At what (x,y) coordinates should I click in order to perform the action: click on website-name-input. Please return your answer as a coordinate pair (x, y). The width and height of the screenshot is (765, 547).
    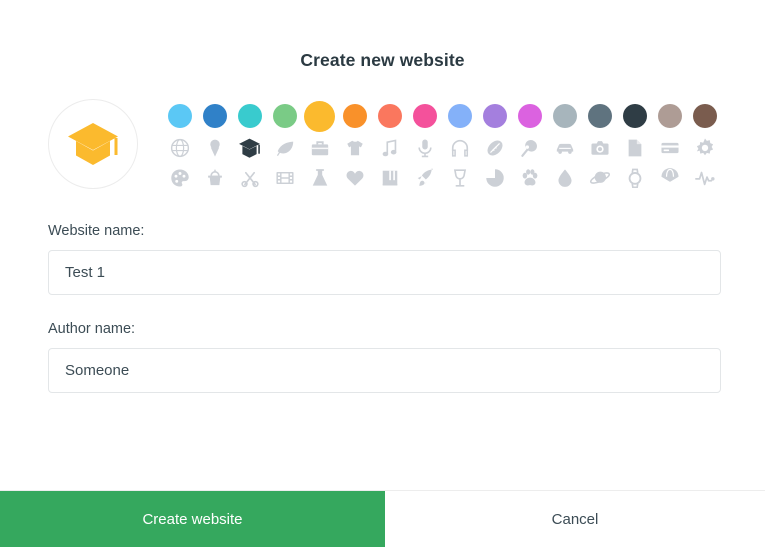
    Looking at the image, I should click on (384, 272).